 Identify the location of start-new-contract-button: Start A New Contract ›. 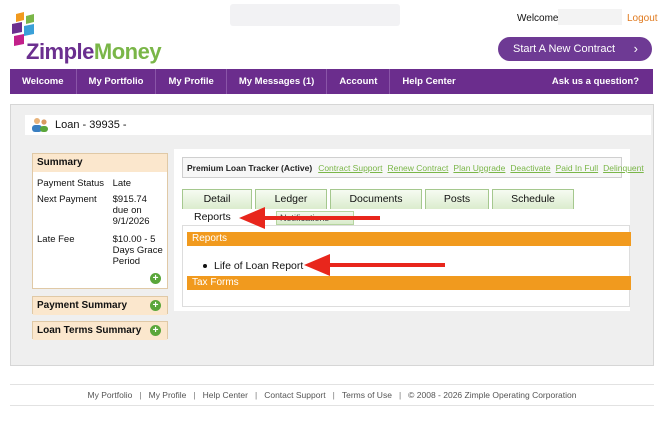
(575, 49).